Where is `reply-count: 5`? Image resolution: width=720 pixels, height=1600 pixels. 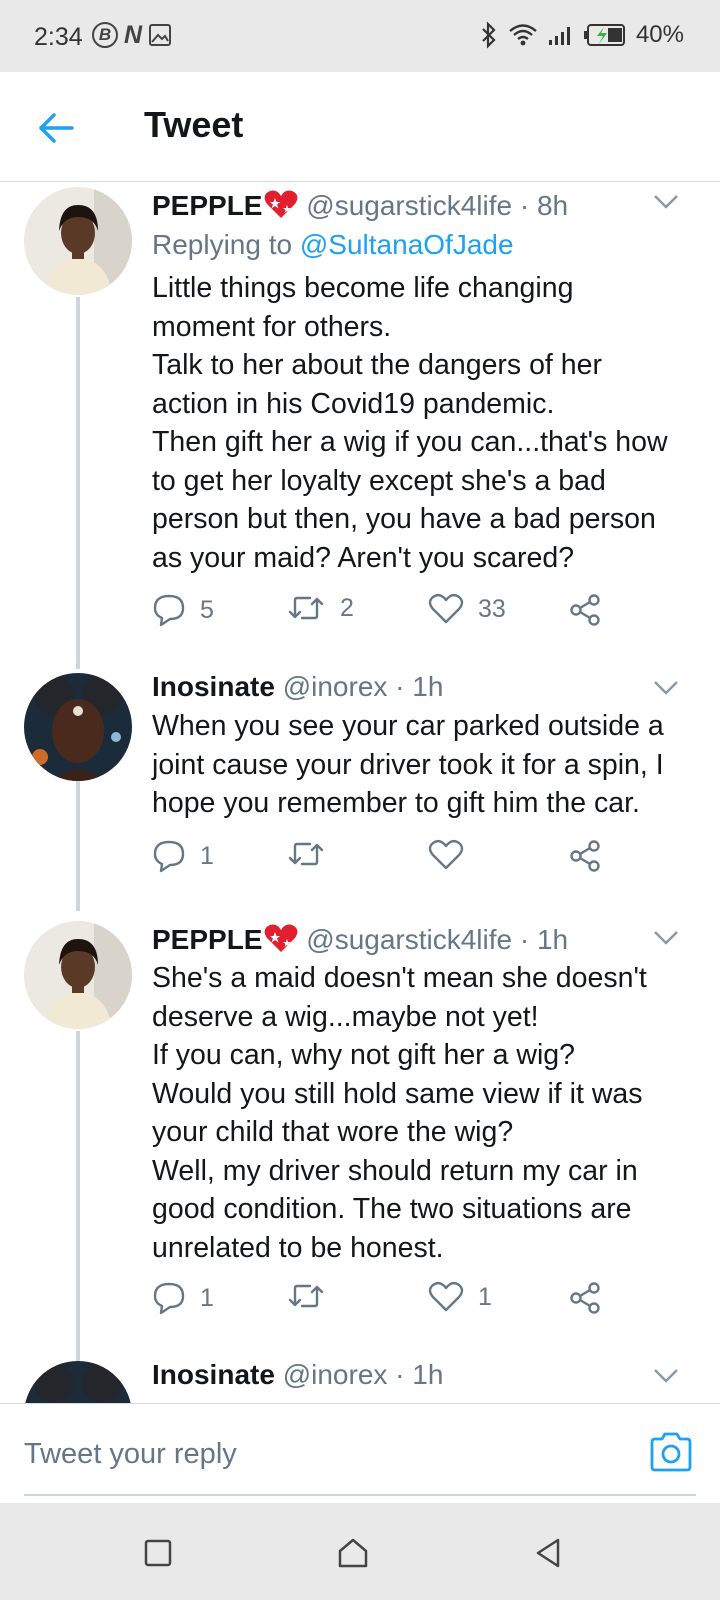
reply-count: 5 is located at coordinates (207, 609).